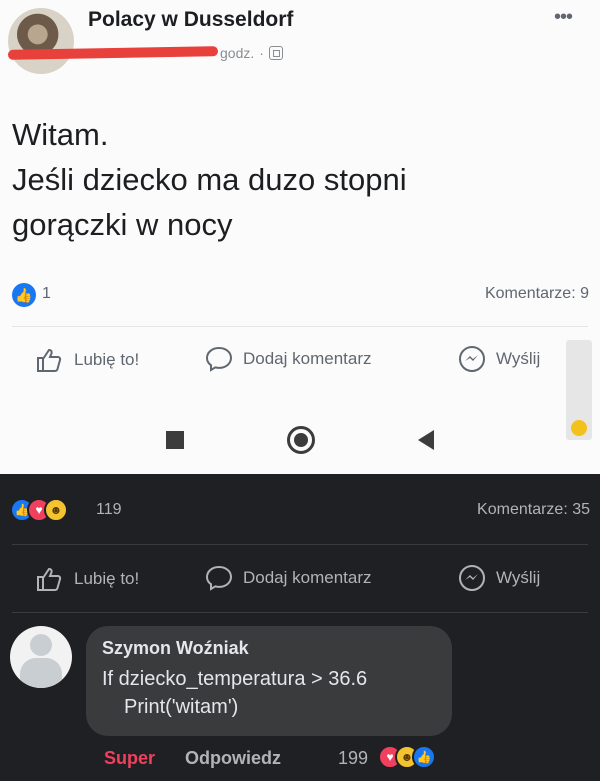  What do you see at coordinates (46, 294) in the screenshot?
I see `reaction-count: 1` at bounding box center [46, 294].